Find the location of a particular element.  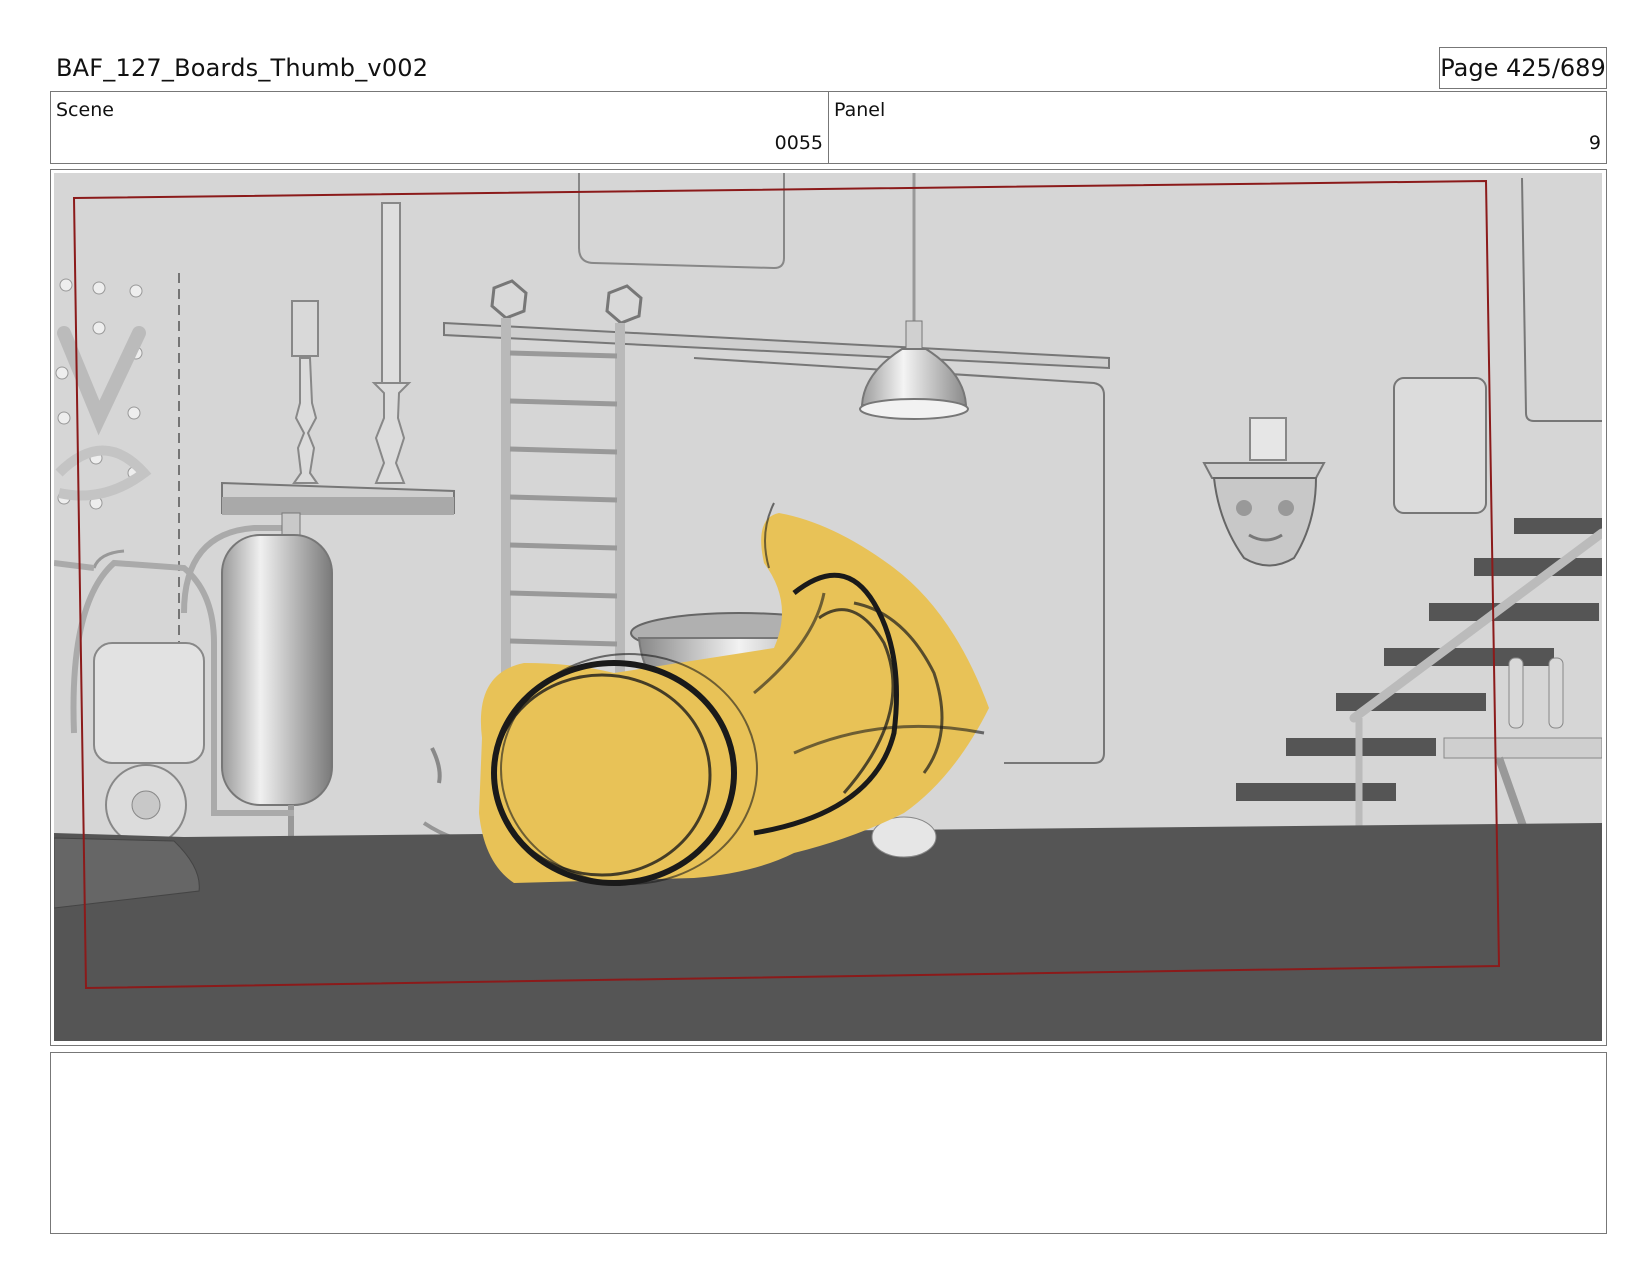

panel-value: 9 is located at coordinates (1594, 143).